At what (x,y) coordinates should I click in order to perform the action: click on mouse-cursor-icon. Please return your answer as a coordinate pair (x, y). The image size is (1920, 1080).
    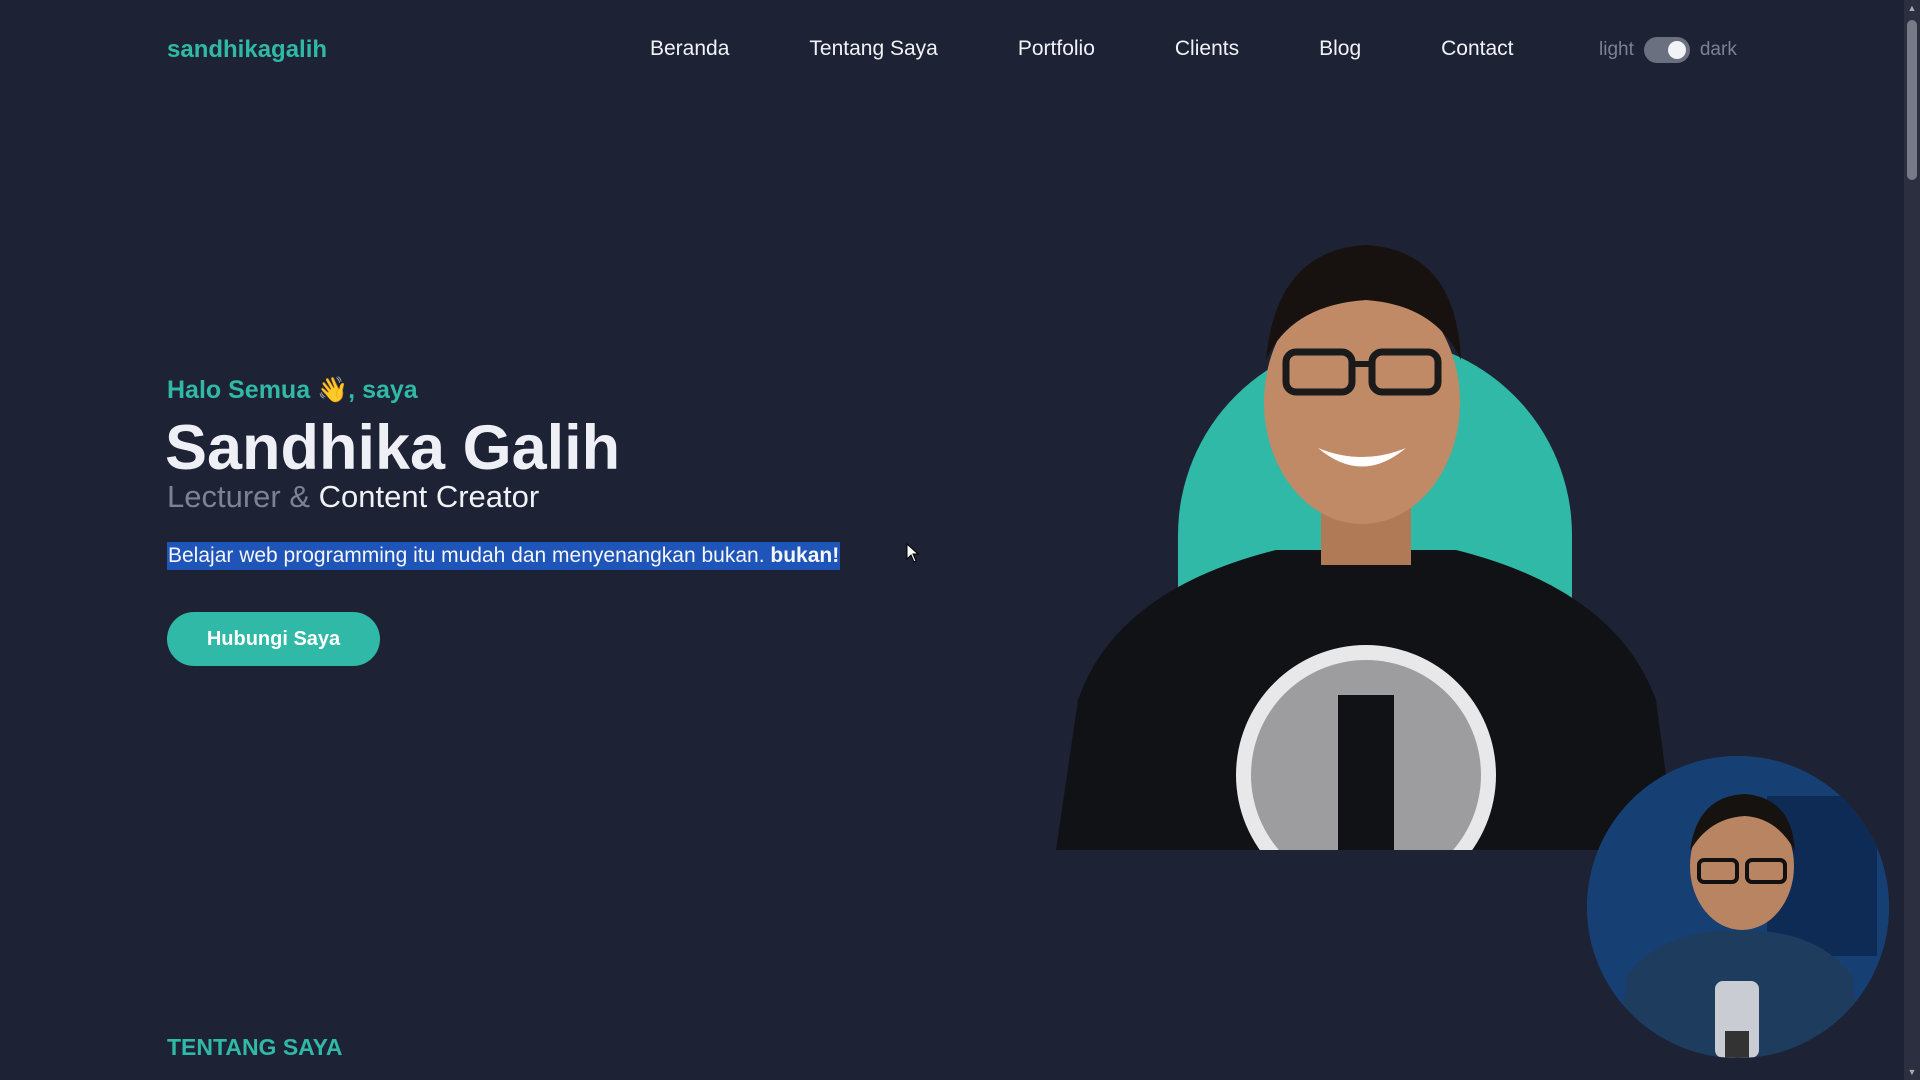
    Looking at the image, I should click on (913, 553).